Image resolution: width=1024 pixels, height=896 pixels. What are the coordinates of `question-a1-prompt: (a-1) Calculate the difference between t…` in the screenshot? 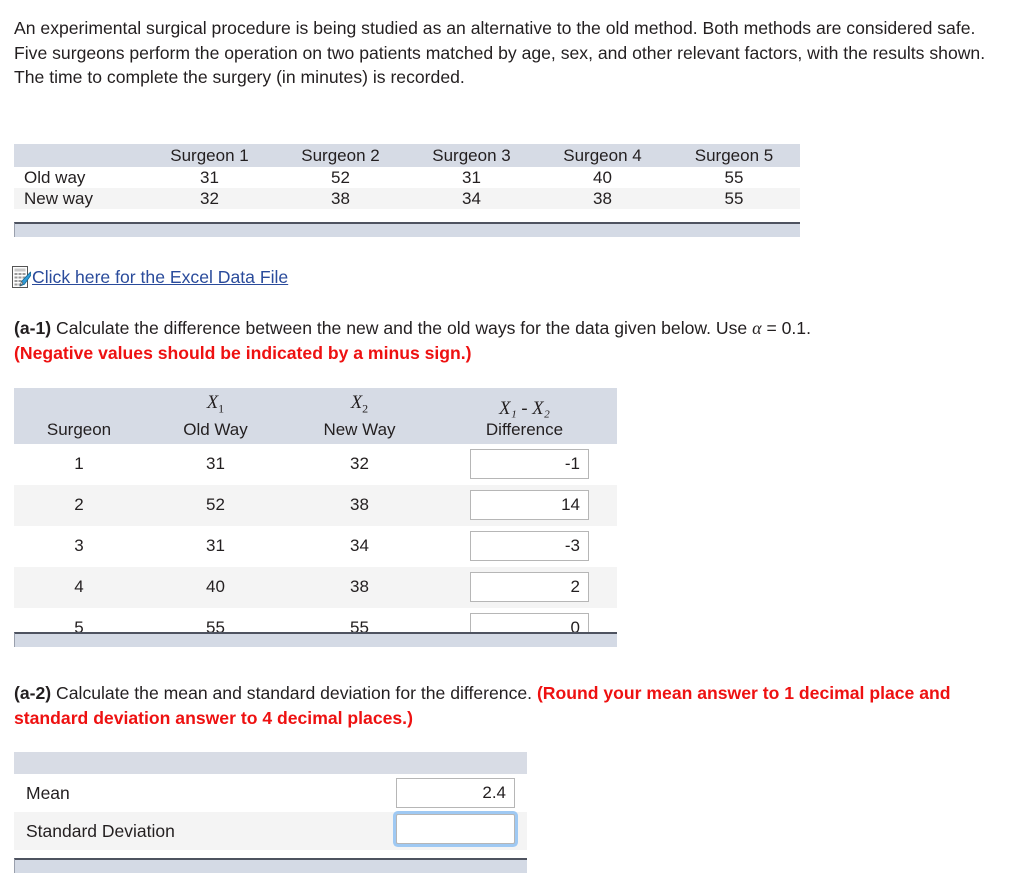 It's located at (509, 340).